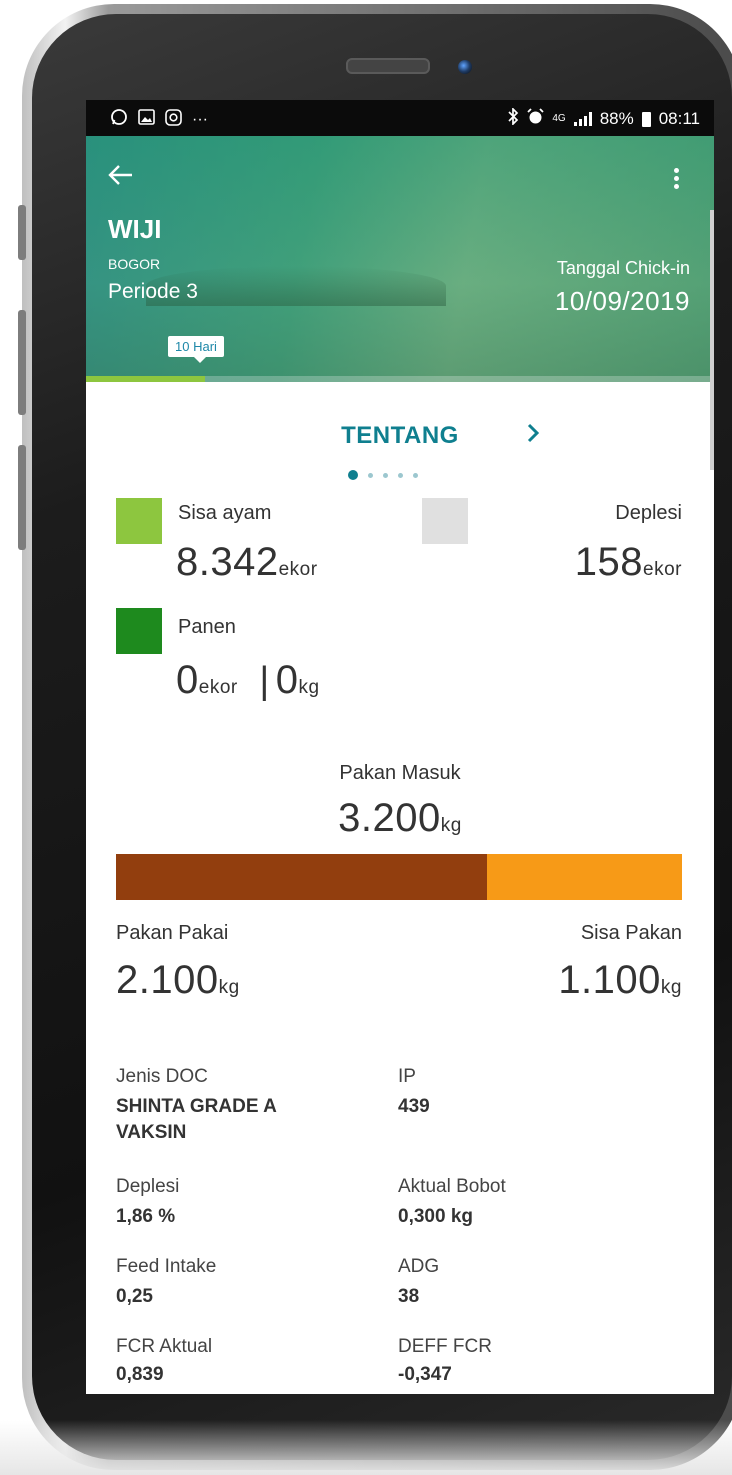 This screenshot has width=732, height=1475. I want to click on sisa-ayam-value: 8.342ekor, so click(247, 562).